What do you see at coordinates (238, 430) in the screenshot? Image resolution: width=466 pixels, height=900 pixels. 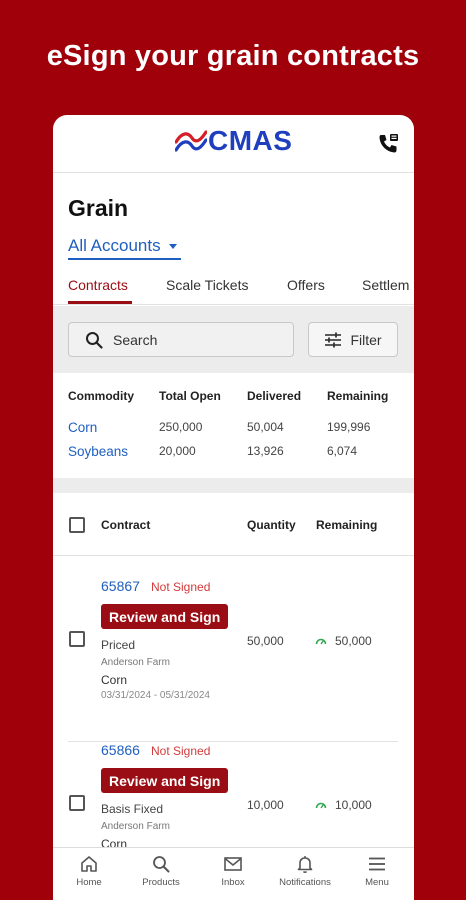 I see `summary-row: Corn 250,000 50,004 199,996` at bounding box center [238, 430].